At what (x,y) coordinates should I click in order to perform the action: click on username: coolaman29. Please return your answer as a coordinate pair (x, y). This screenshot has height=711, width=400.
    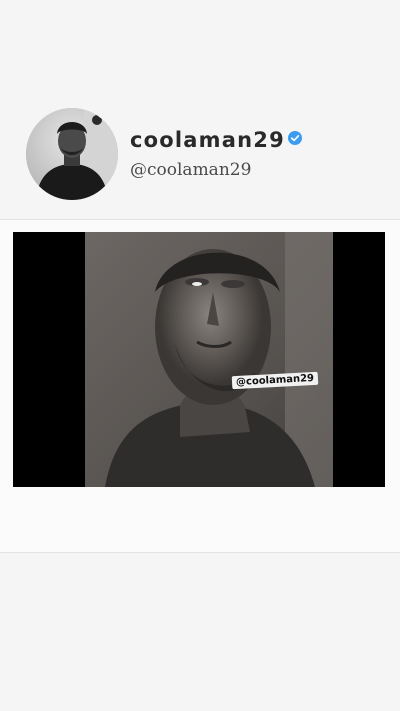
    Looking at the image, I should click on (207, 140).